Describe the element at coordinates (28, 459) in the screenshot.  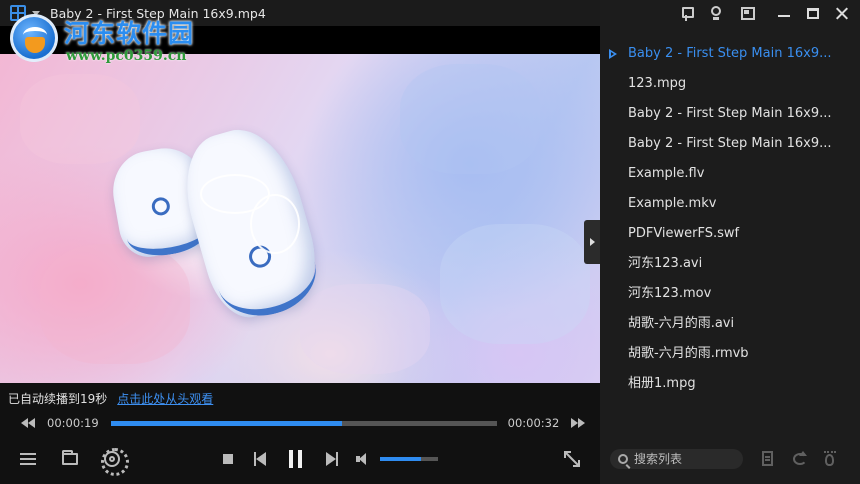
I see `menu-icon` at that location.